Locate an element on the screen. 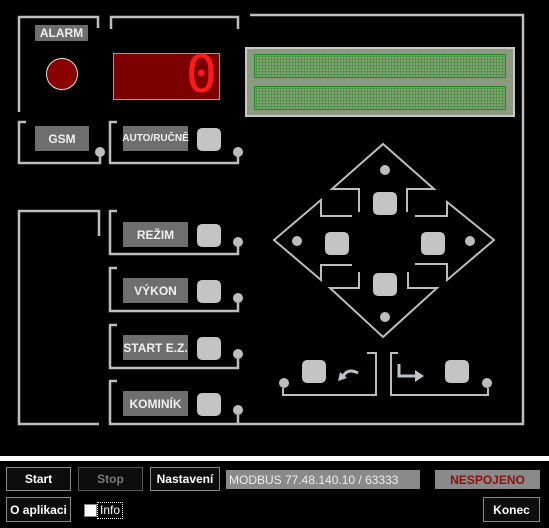 This screenshot has width=549, height=528. gsm-button: GSM is located at coordinates (62, 138).